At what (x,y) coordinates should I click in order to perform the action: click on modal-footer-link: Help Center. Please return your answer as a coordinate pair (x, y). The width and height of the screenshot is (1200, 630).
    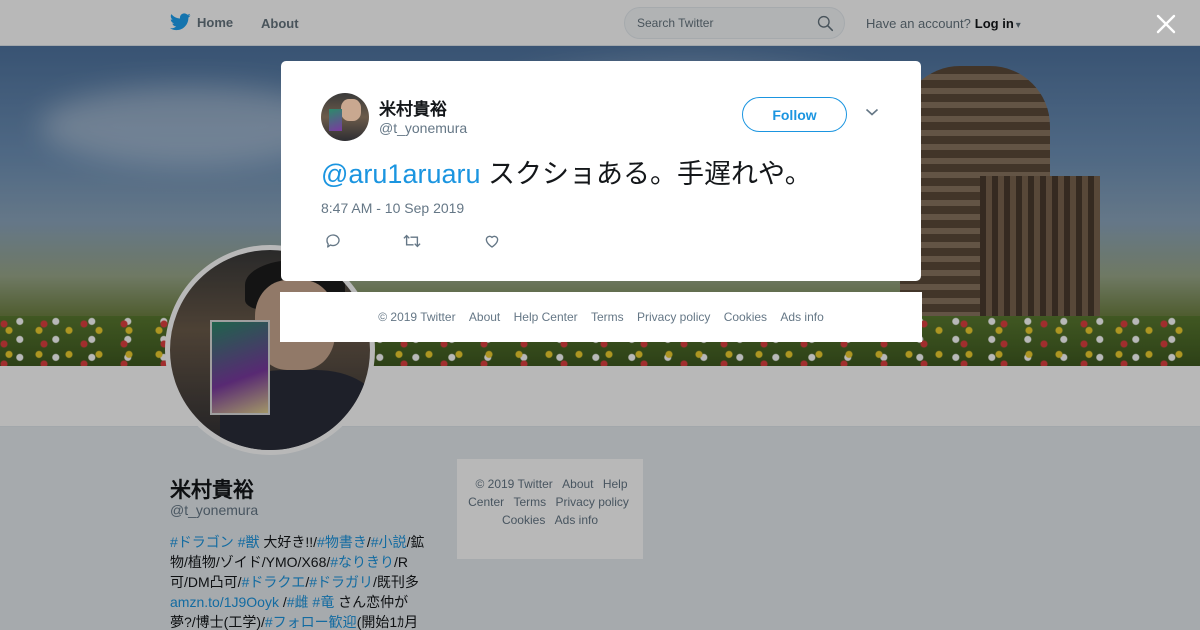
    Looking at the image, I should click on (546, 317).